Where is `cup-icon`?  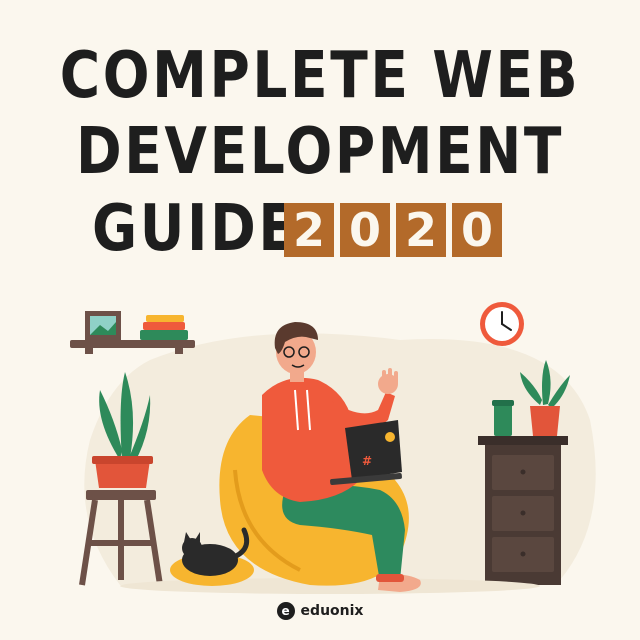 cup-icon is located at coordinates (503, 418).